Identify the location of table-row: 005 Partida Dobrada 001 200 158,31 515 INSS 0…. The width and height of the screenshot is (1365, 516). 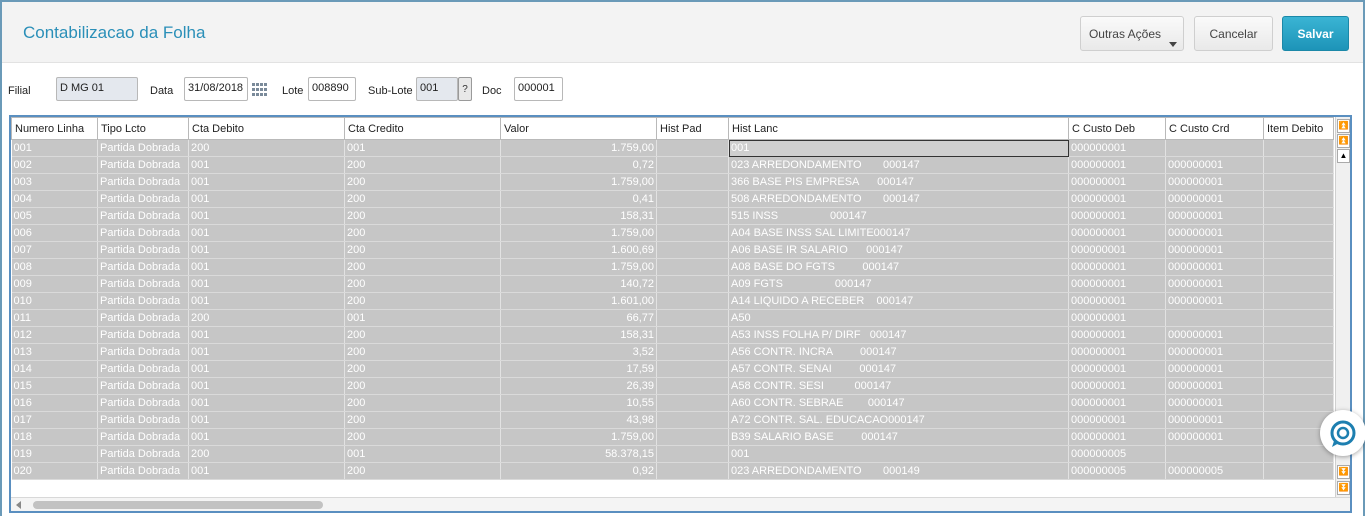
(672, 216).